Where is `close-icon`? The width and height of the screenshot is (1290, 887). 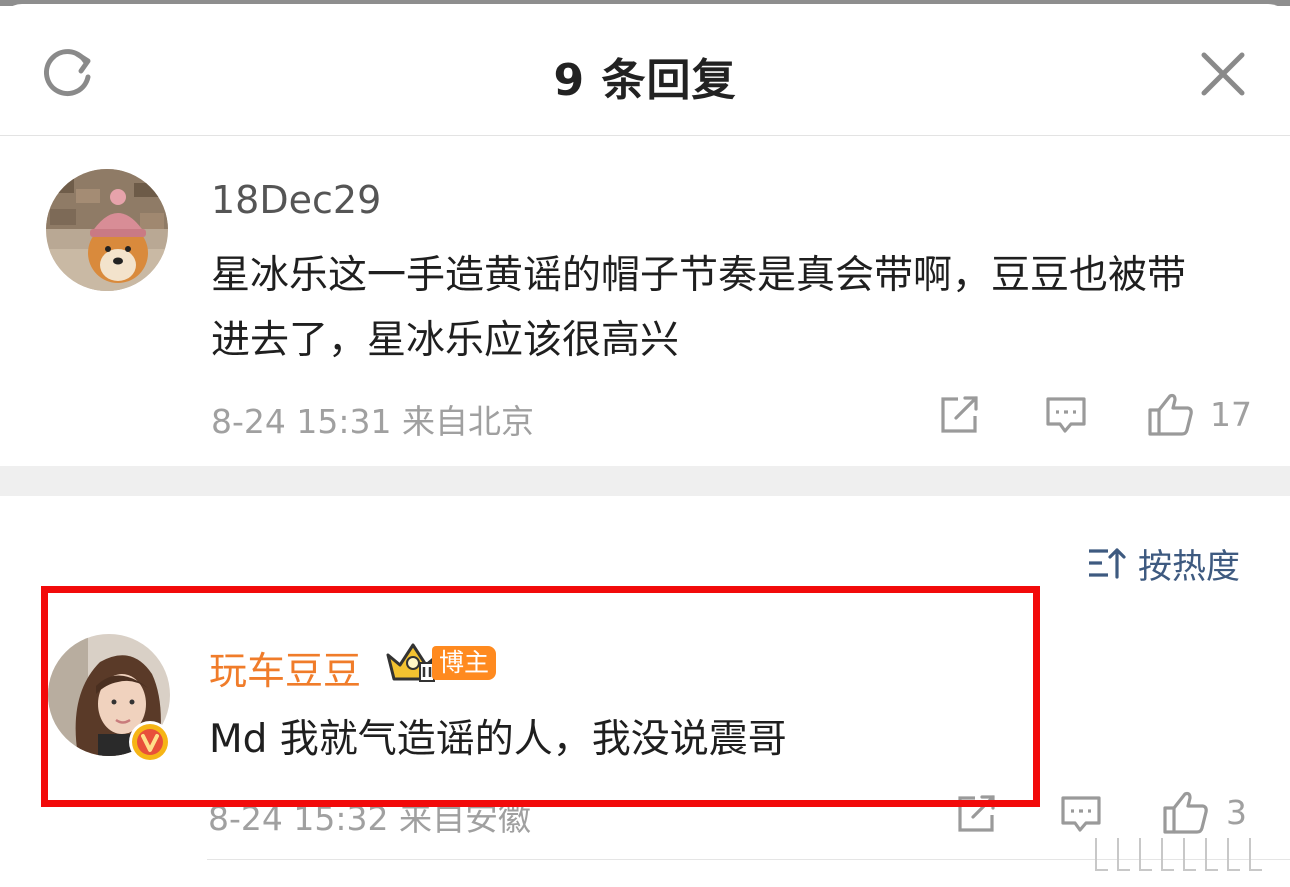
close-icon is located at coordinates (1223, 74).